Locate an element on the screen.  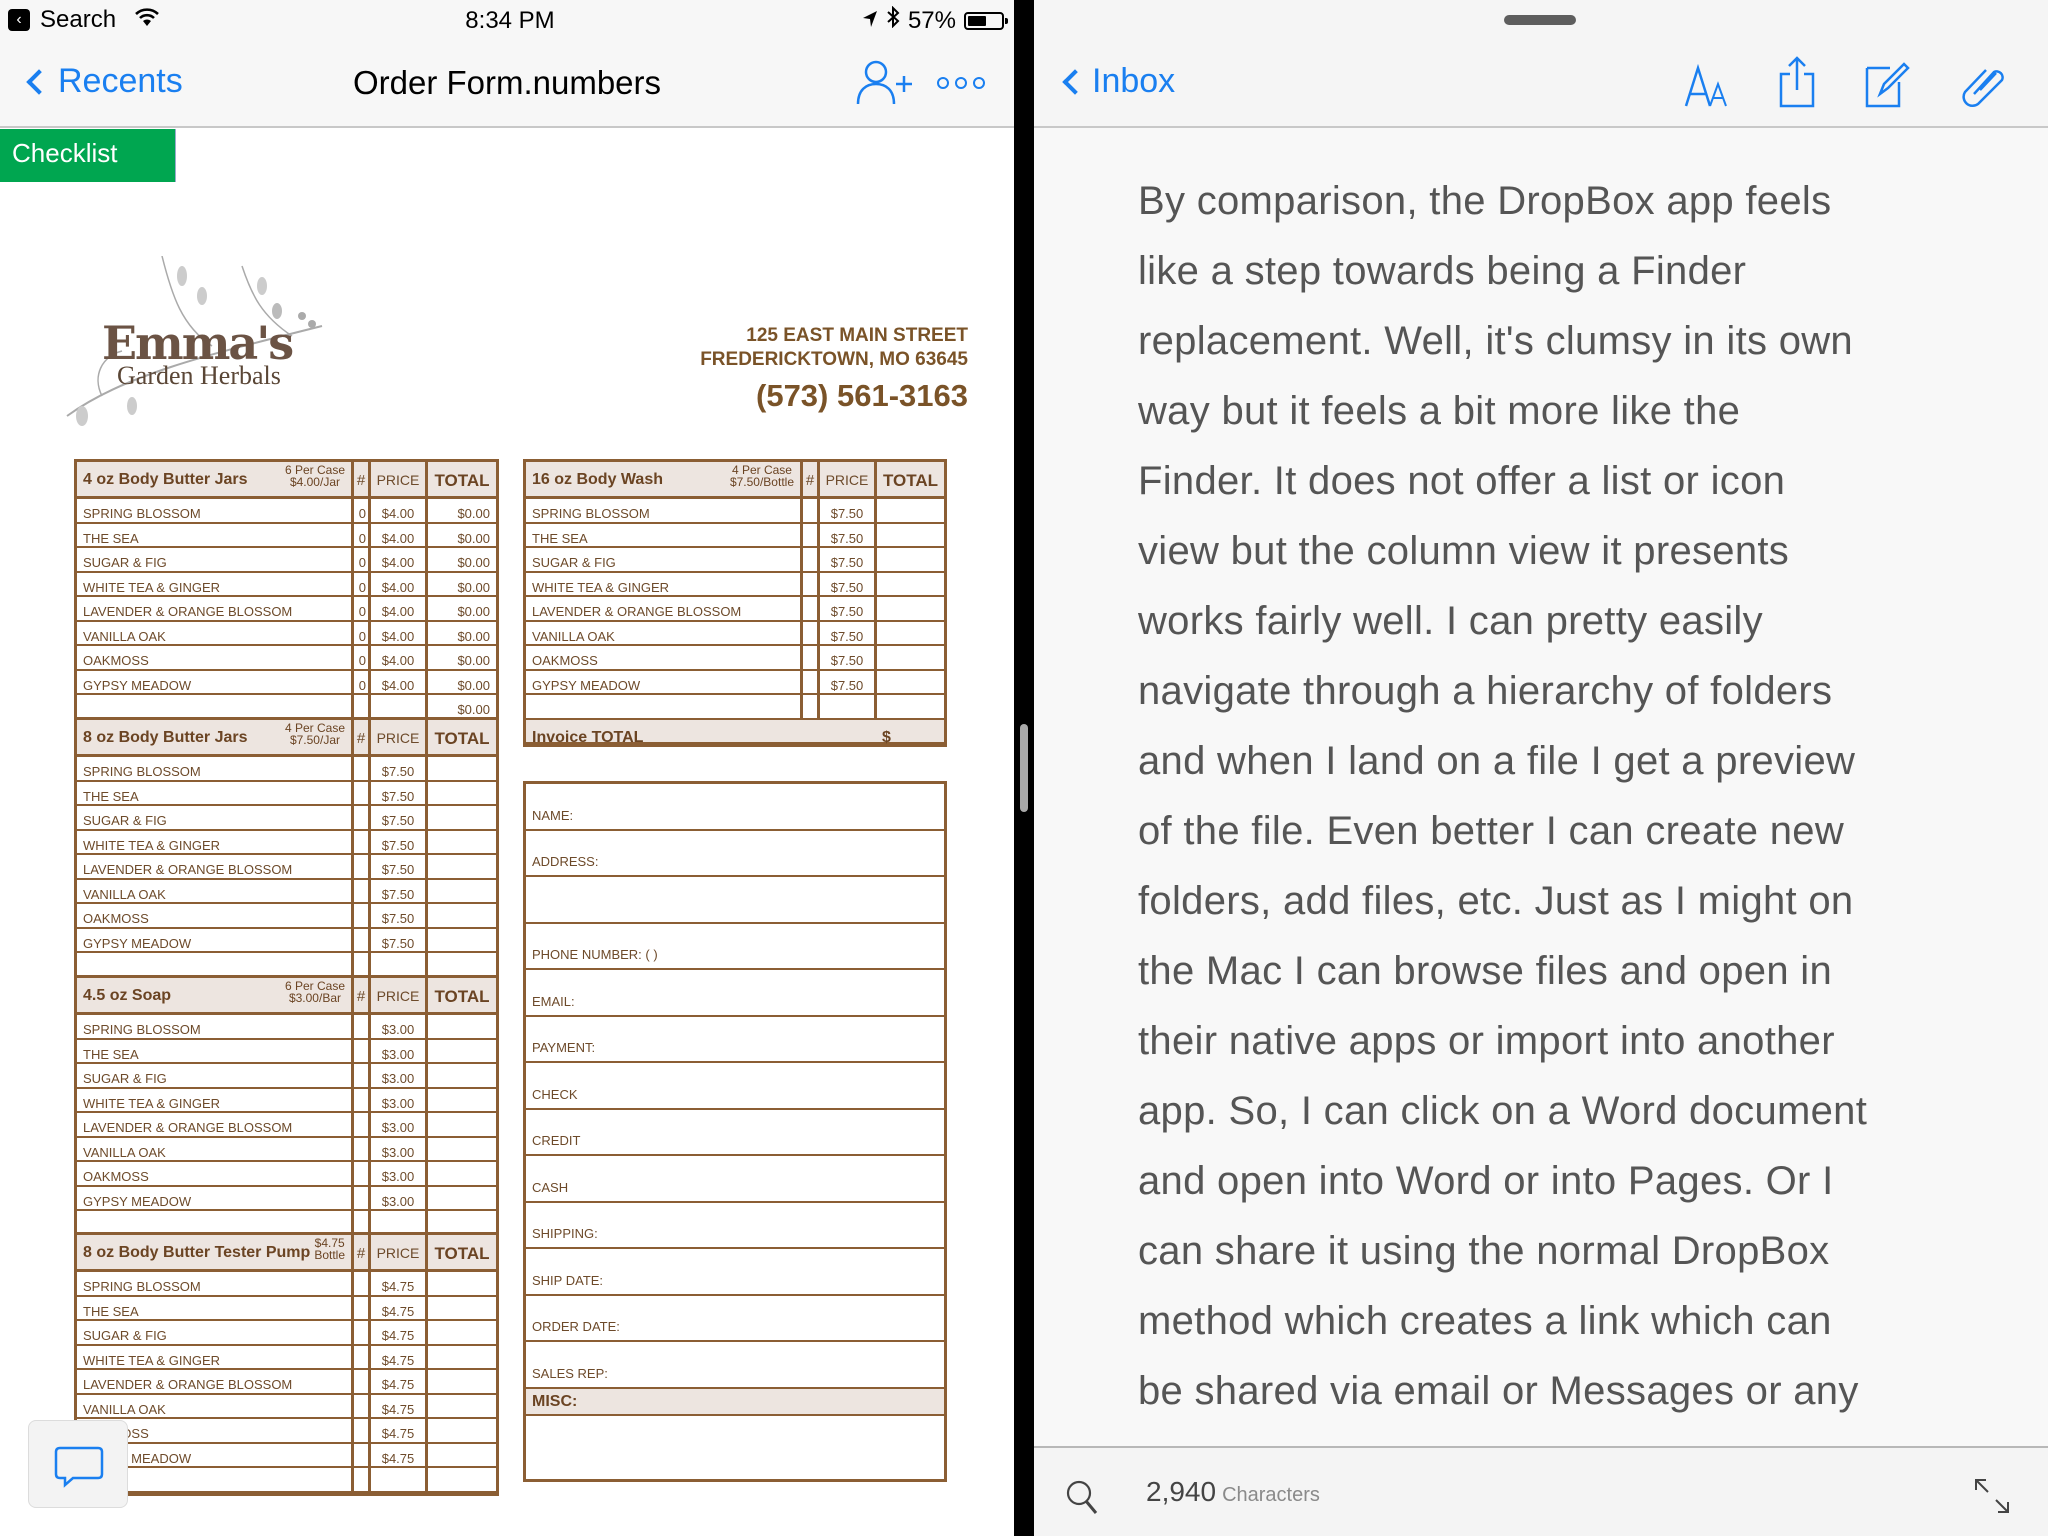
table-row: SPRING BLOSSOM $4.75 is located at coordinates (286, 1284).